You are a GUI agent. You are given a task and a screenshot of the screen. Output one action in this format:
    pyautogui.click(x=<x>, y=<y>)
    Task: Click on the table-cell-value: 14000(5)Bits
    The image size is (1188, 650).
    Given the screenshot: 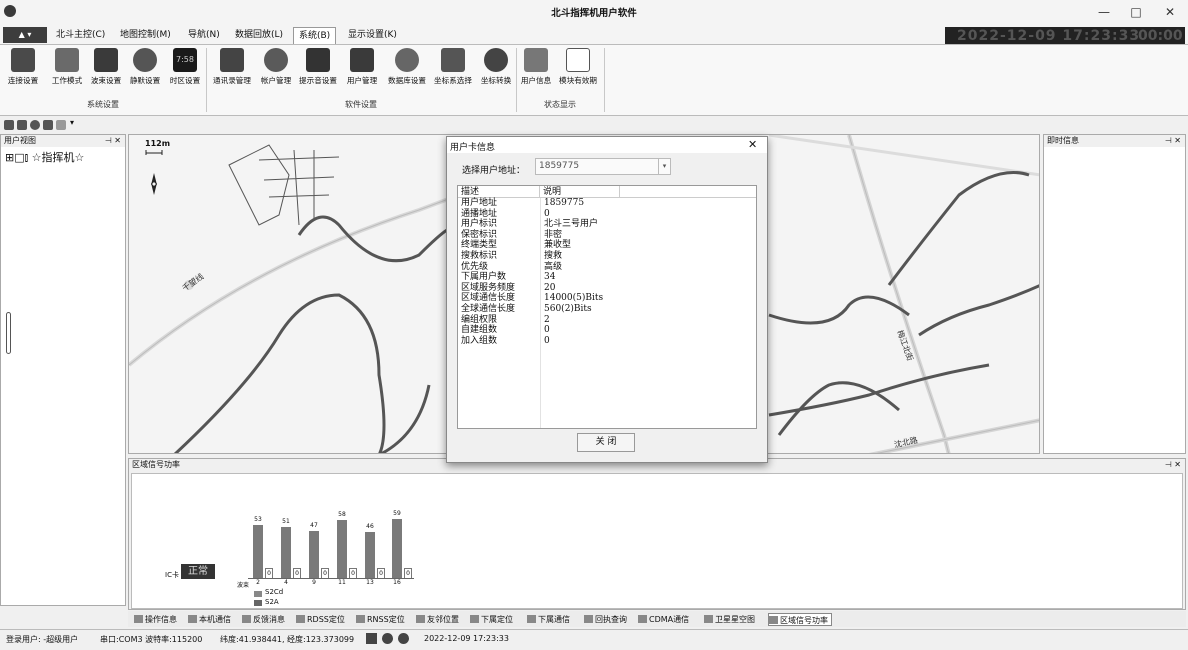 What is the action you would take?
    pyautogui.click(x=574, y=298)
    